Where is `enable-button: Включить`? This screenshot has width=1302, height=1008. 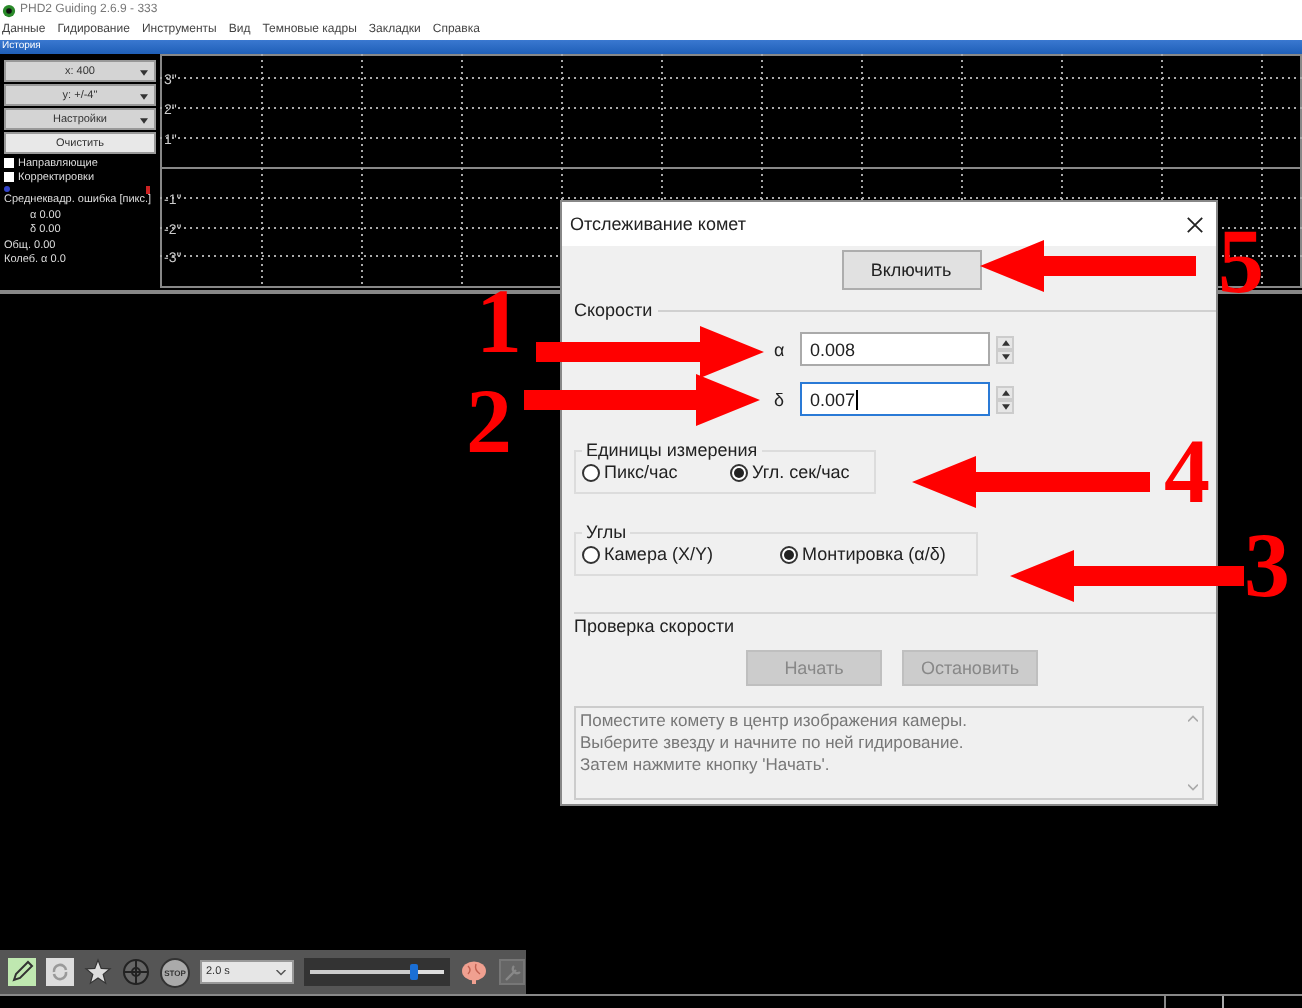 enable-button: Включить is located at coordinates (911, 270).